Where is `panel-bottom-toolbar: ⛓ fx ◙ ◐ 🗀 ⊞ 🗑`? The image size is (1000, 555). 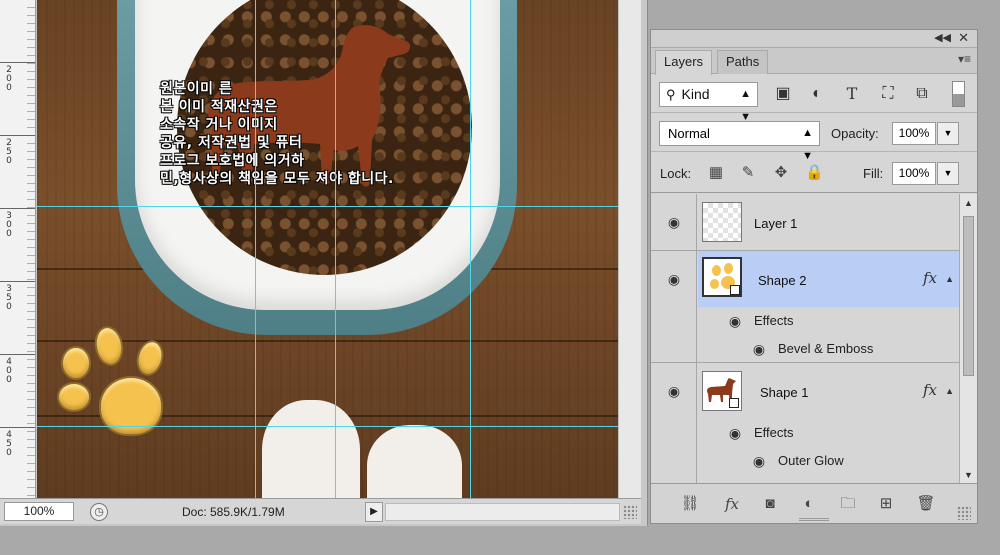 panel-bottom-toolbar: ⛓ fx ◙ ◐ 🗀 ⊞ 🗑 is located at coordinates (814, 503).